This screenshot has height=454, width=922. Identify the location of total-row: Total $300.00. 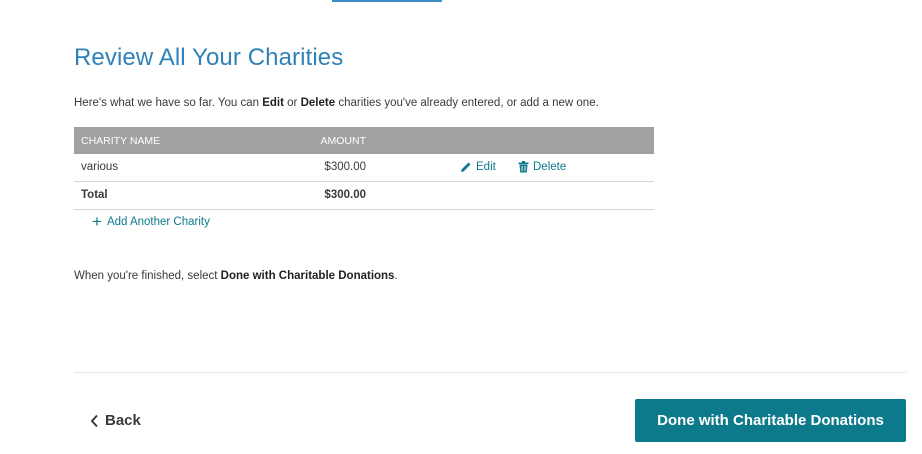
(364, 196).